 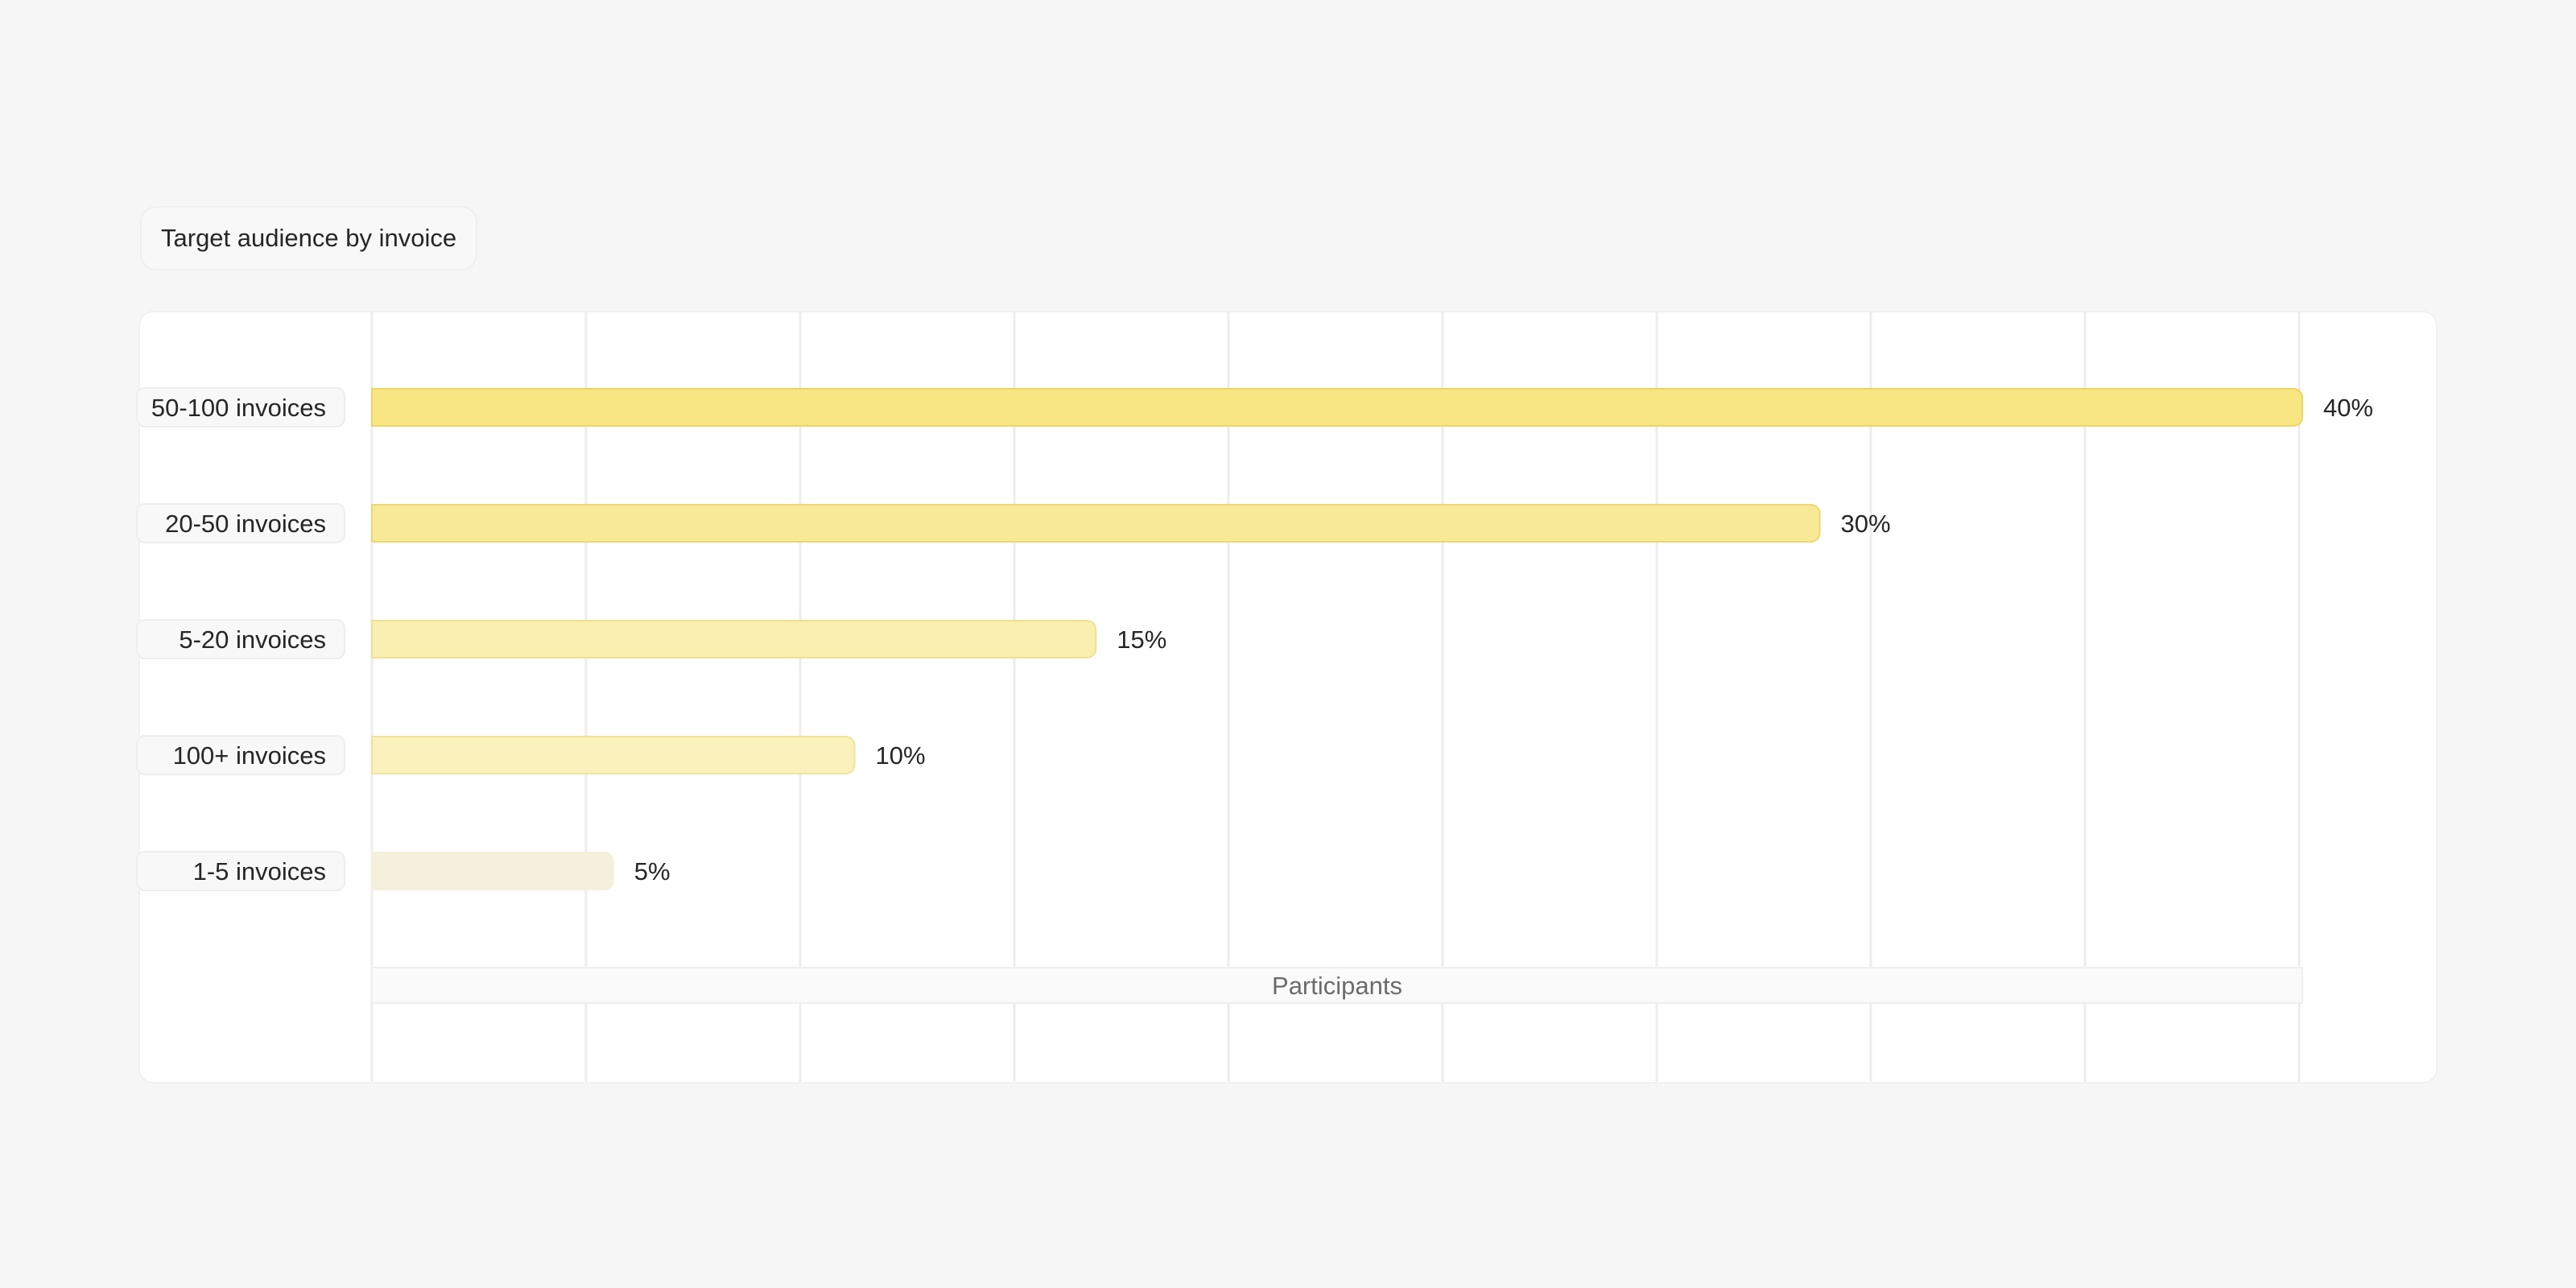 What do you see at coordinates (249, 755) in the screenshot?
I see `category-label: 100+ invoices` at bounding box center [249, 755].